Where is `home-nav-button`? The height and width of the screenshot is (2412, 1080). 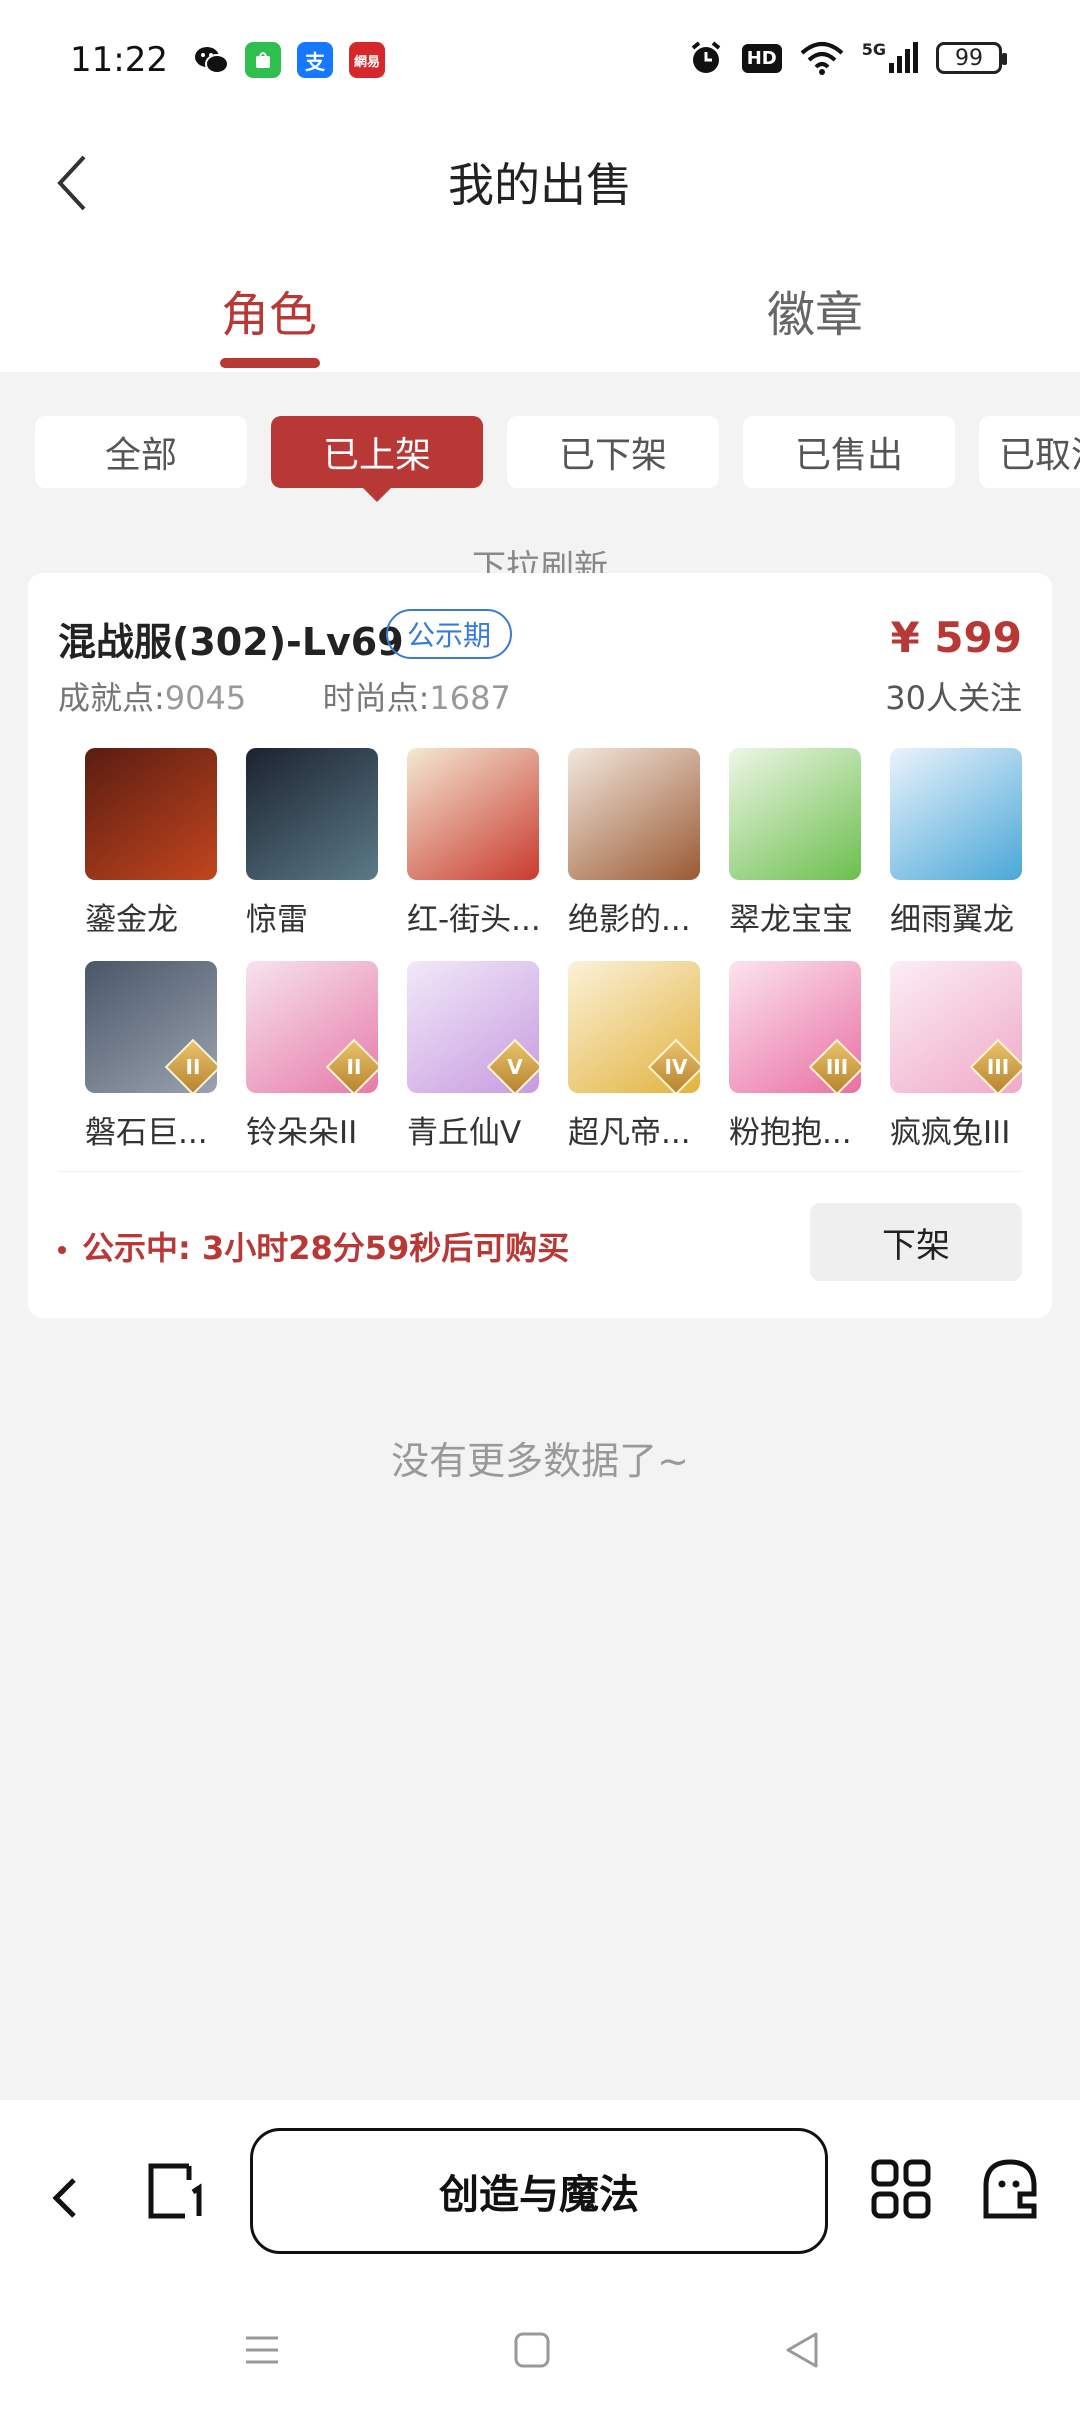 home-nav-button is located at coordinates (532, 2350).